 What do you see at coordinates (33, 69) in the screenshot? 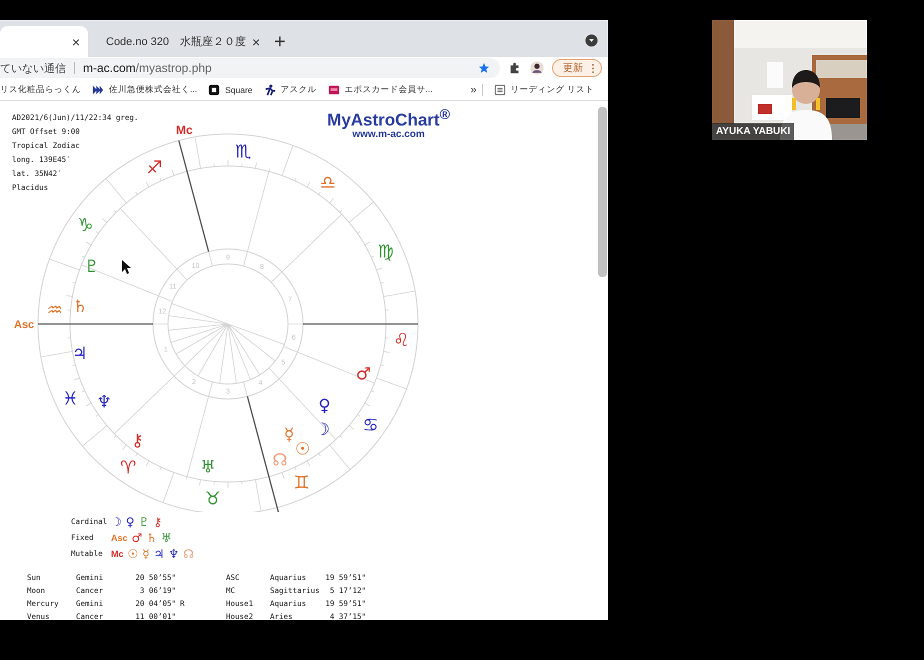
I see `security-label: ていない通信` at bounding box center [33, 69].